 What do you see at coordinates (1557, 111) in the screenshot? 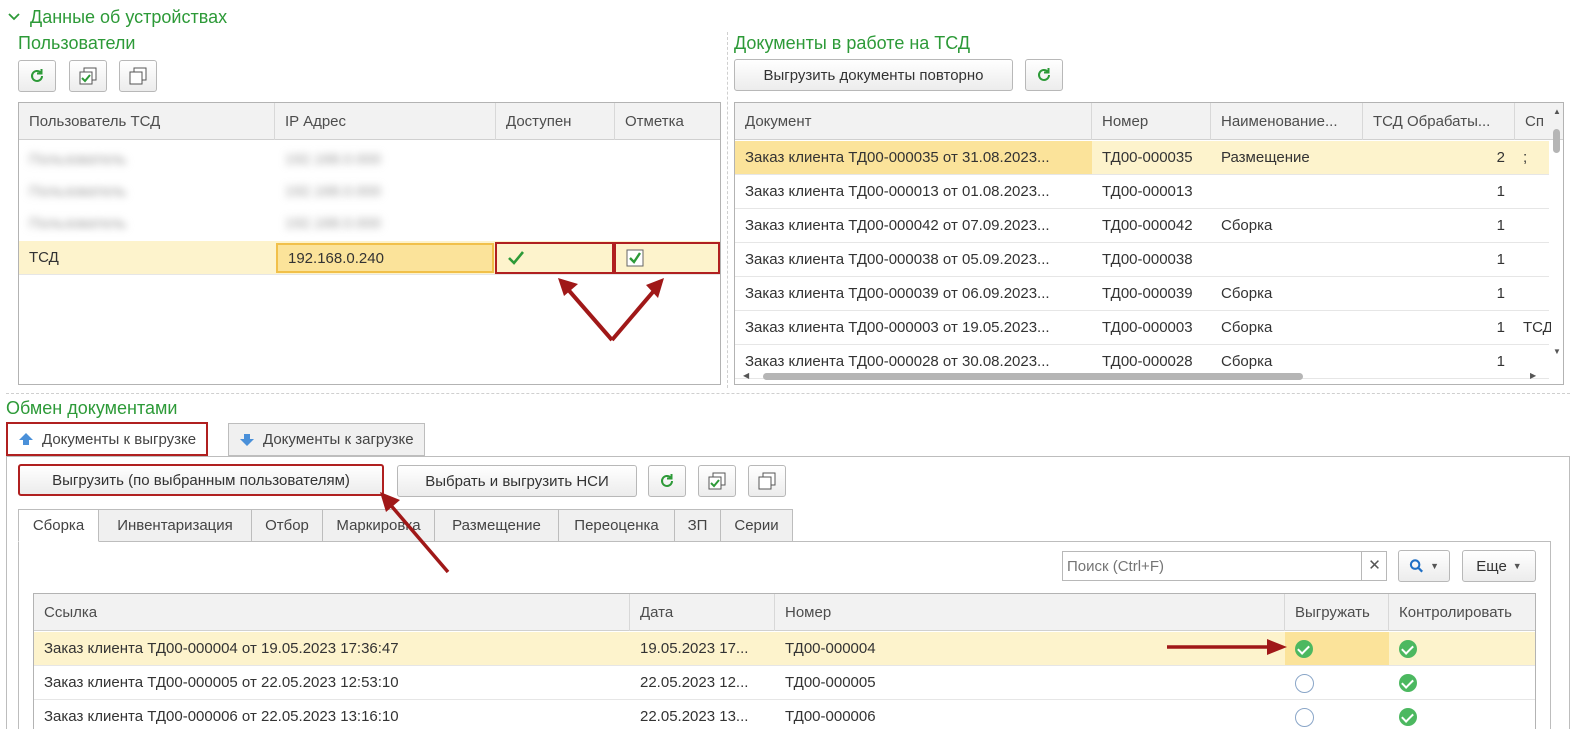
I see `scroll-up-icon: ▲` at bounding box center [1557, 111].